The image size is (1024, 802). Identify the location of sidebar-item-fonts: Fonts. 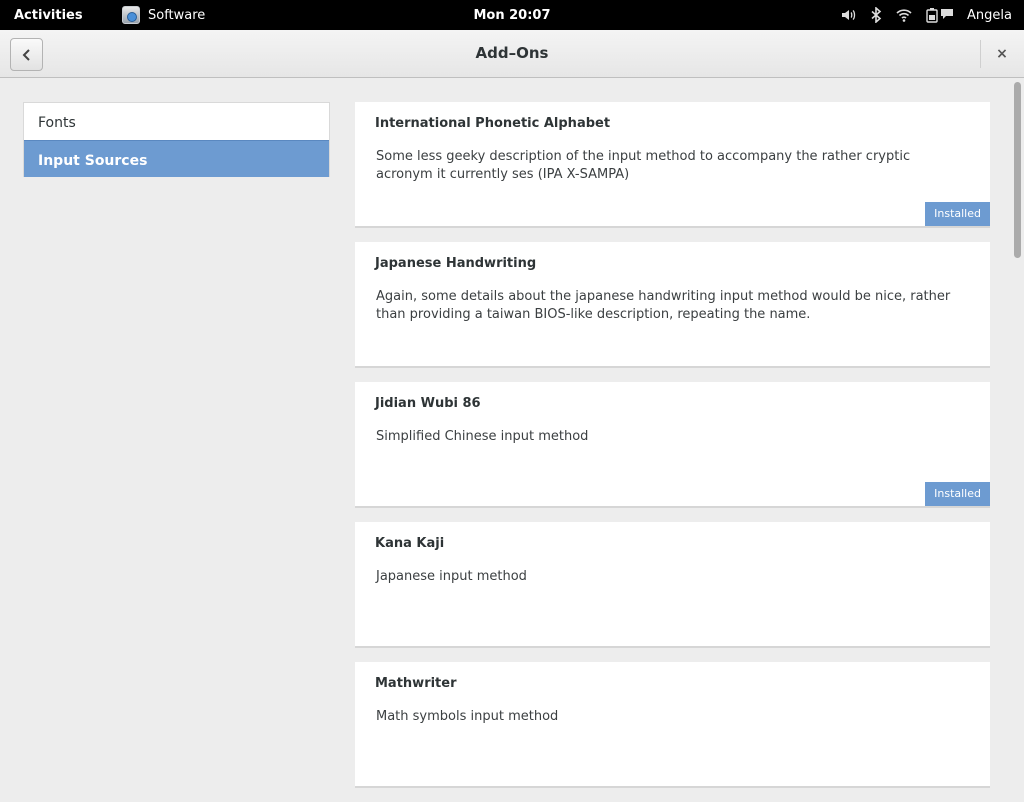
(176, 121).